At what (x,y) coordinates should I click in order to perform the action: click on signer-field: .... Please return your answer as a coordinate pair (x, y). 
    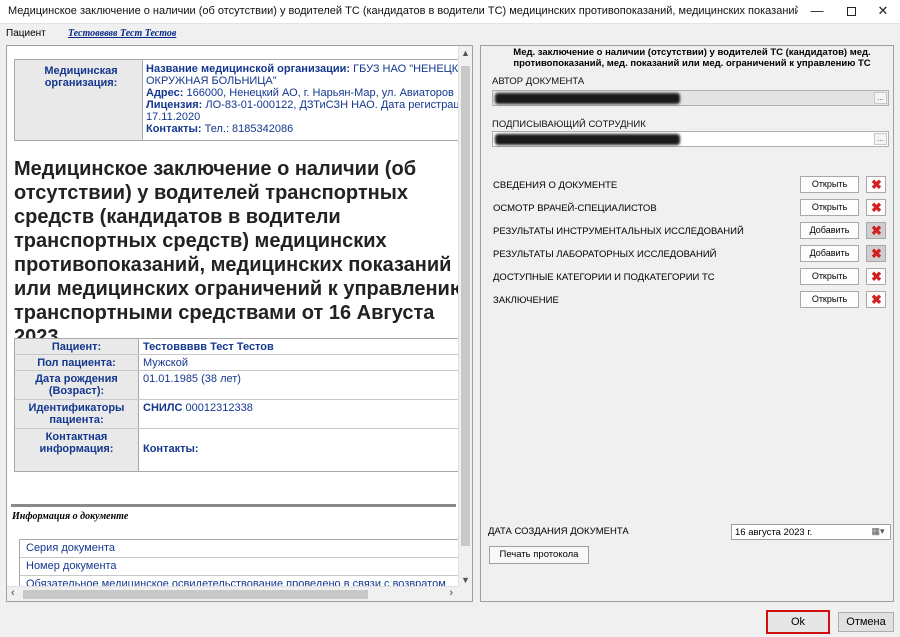
    Looking at the image, I should click on (690, 139).